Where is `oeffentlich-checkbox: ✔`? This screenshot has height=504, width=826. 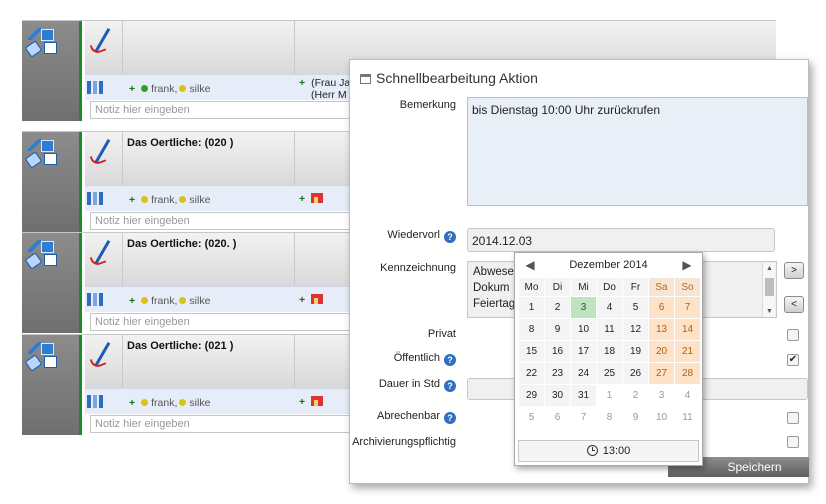 oeffentlich-checkbox: ✔ is located at coordinates (793, 360).